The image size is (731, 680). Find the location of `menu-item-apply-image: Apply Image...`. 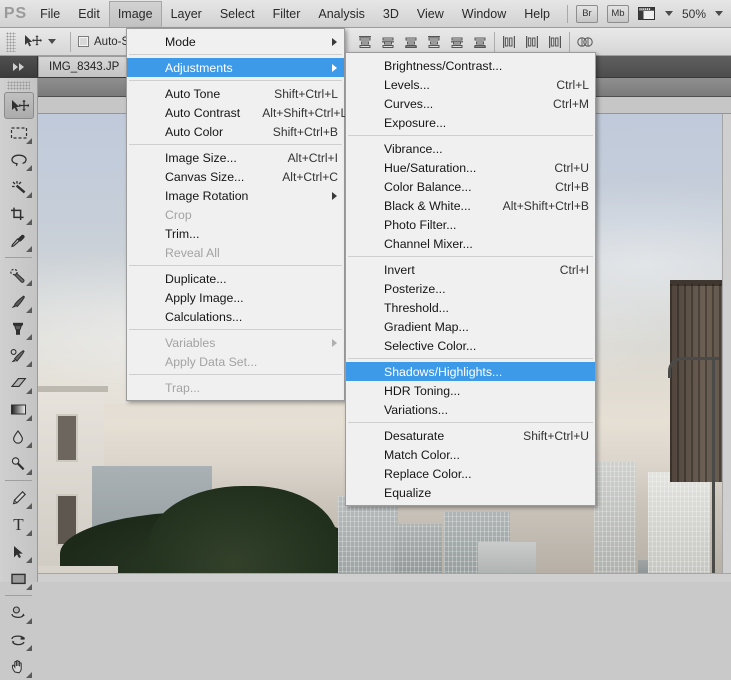

menu-item-apply-image: Apply Image... is located at coordinates (235, 297).